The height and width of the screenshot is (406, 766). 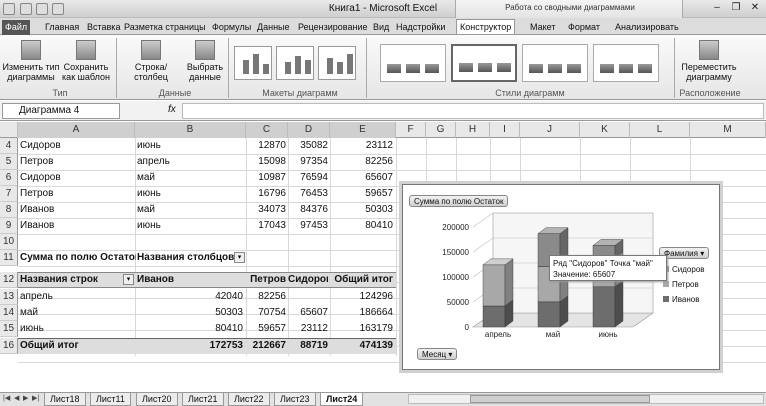 What do you see at coordinates (249, 399) in the screenshot?
I see `sheet-tab-5: Лист22` at bounding box center [249, 399].